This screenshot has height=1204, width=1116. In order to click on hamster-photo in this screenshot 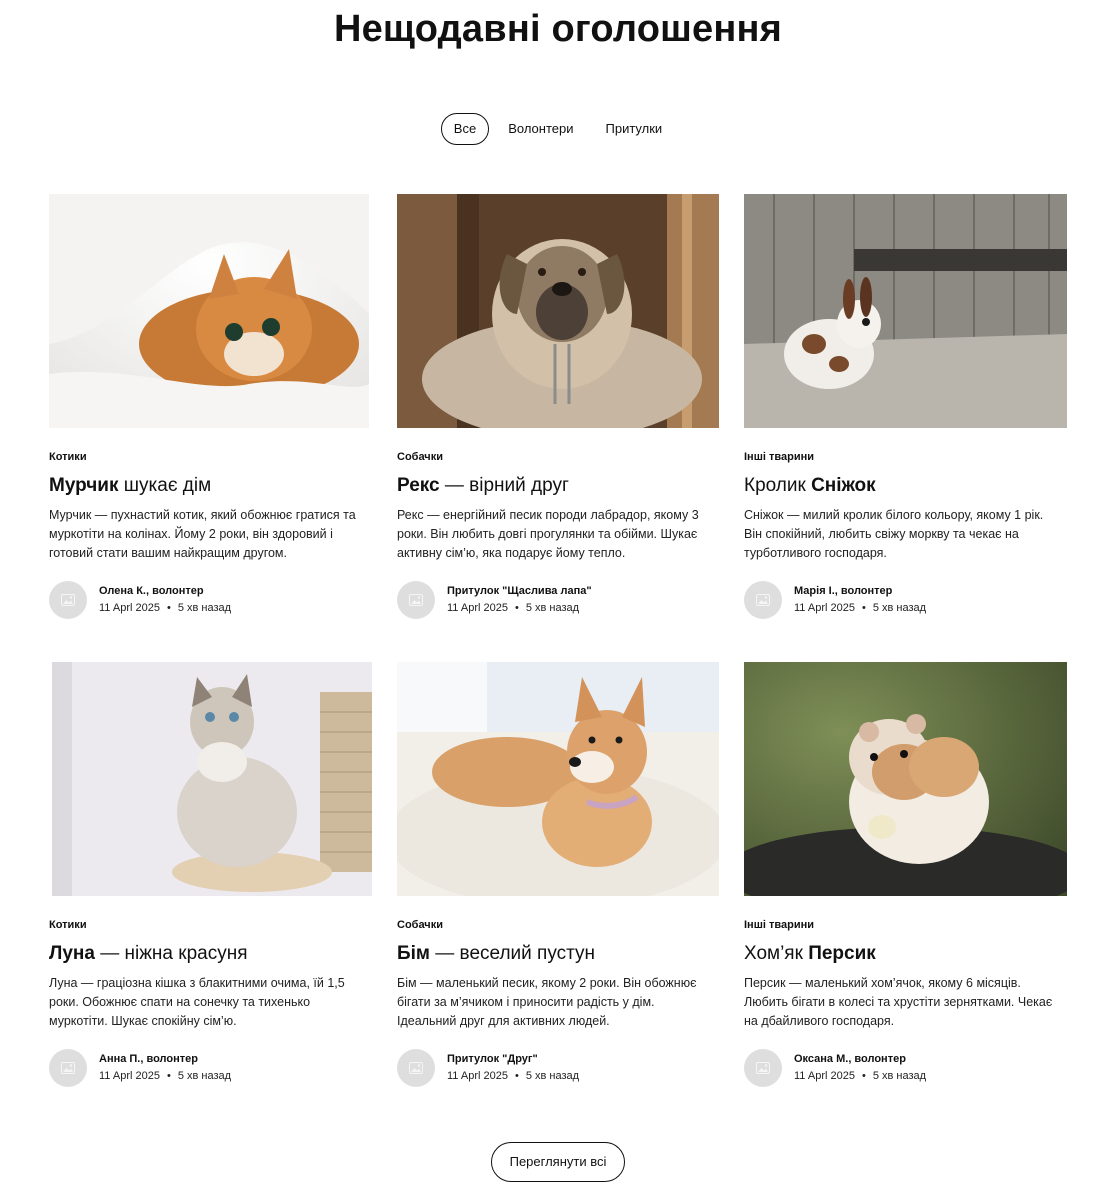, I will do `click(905, 779)`.